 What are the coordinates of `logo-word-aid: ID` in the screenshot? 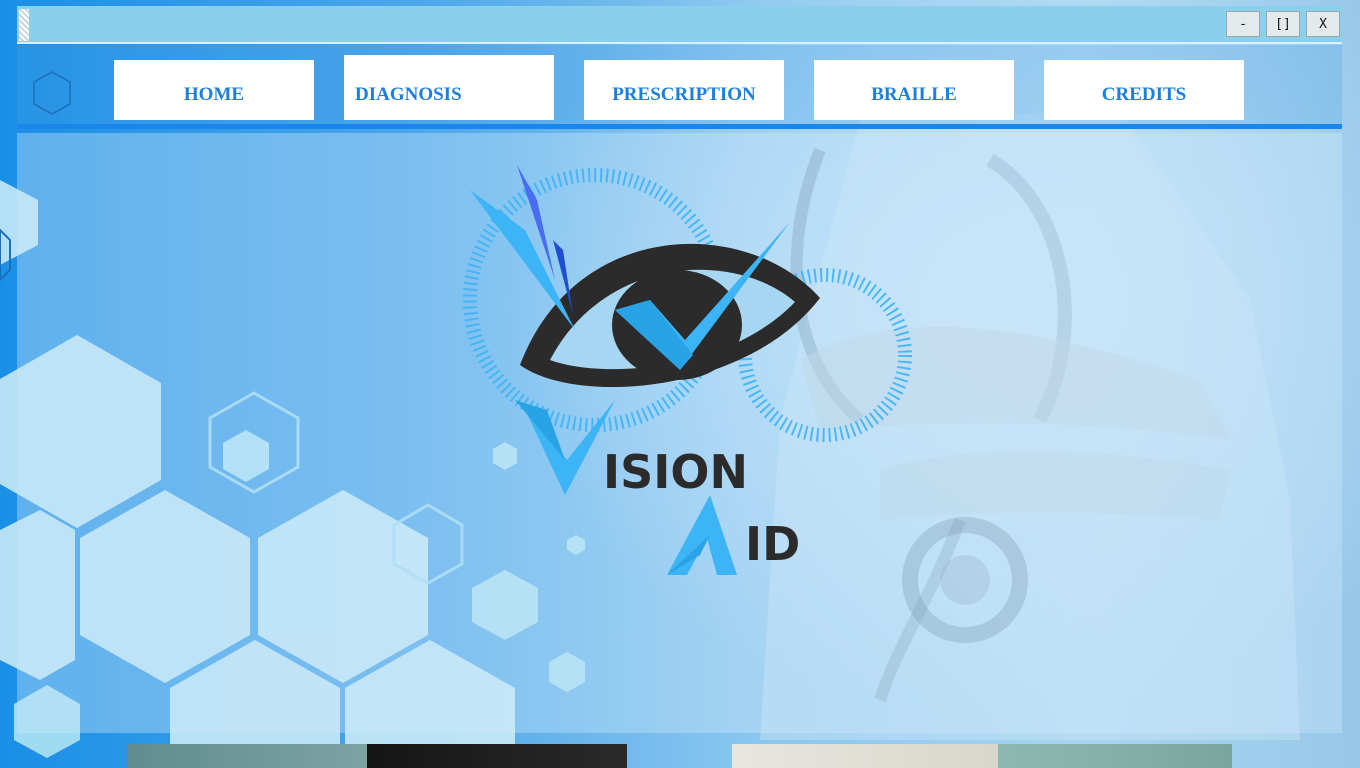 It's located at (772, 544).